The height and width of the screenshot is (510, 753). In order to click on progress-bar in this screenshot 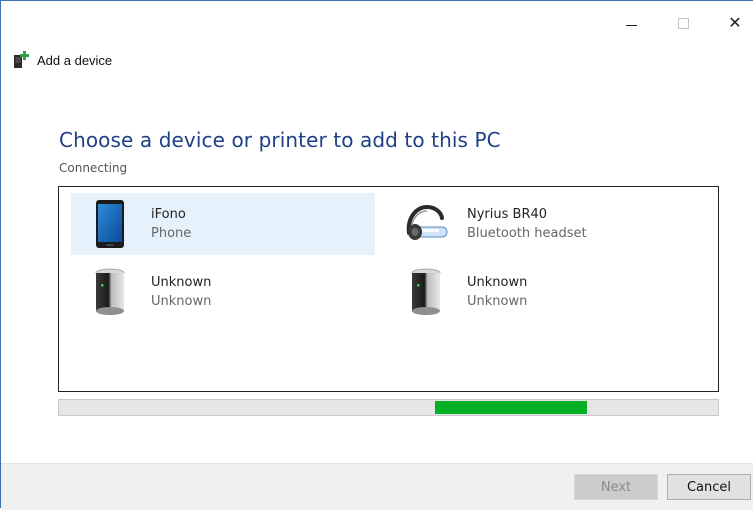, I will do `click(388, 407)`.